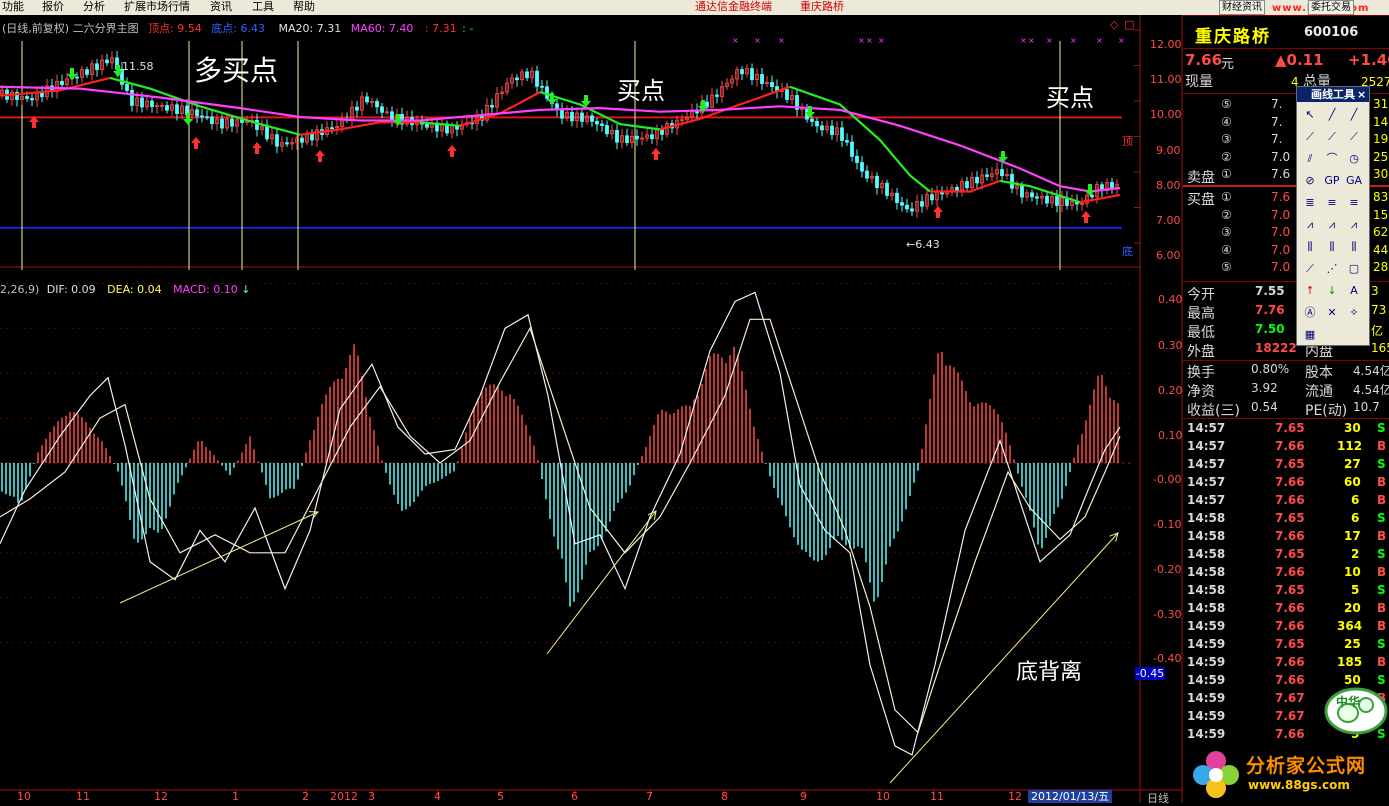 Image resolution: width=1389 pixels, height=806 pixels. Describe the element at coordinates (1361, 94) in the screenshot. I see `close-icon: ×` at that location.